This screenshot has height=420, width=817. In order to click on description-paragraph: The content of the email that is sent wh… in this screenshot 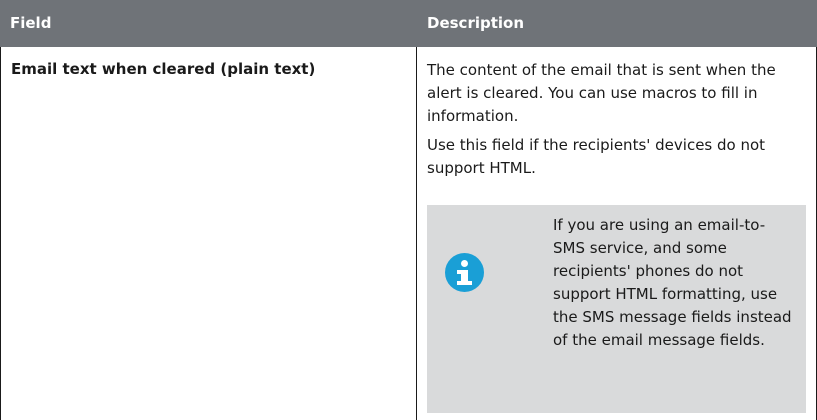, I will do `click(601, 93)`.